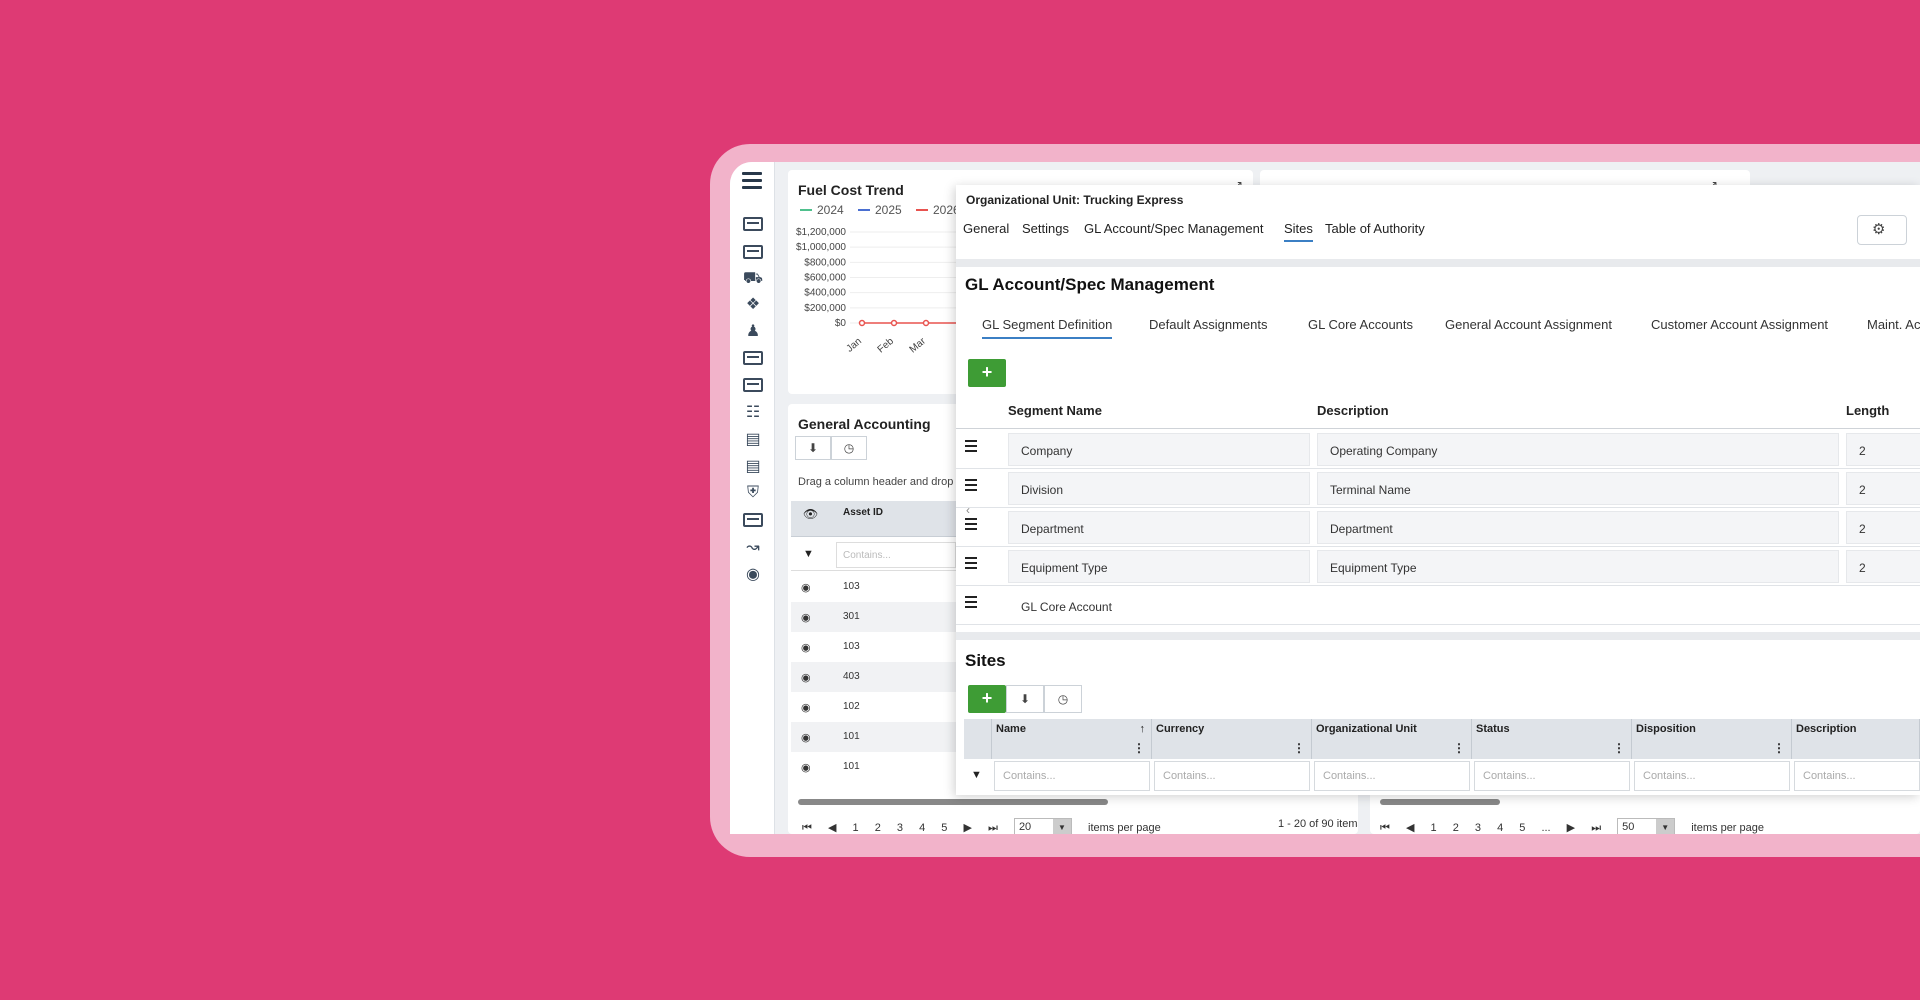 Image resolution: width=1920 pixels, height=1000 pixels. Describe the element at coordinates (987, 373) in the screenshot. I see `add-segment-button: +` at that location.